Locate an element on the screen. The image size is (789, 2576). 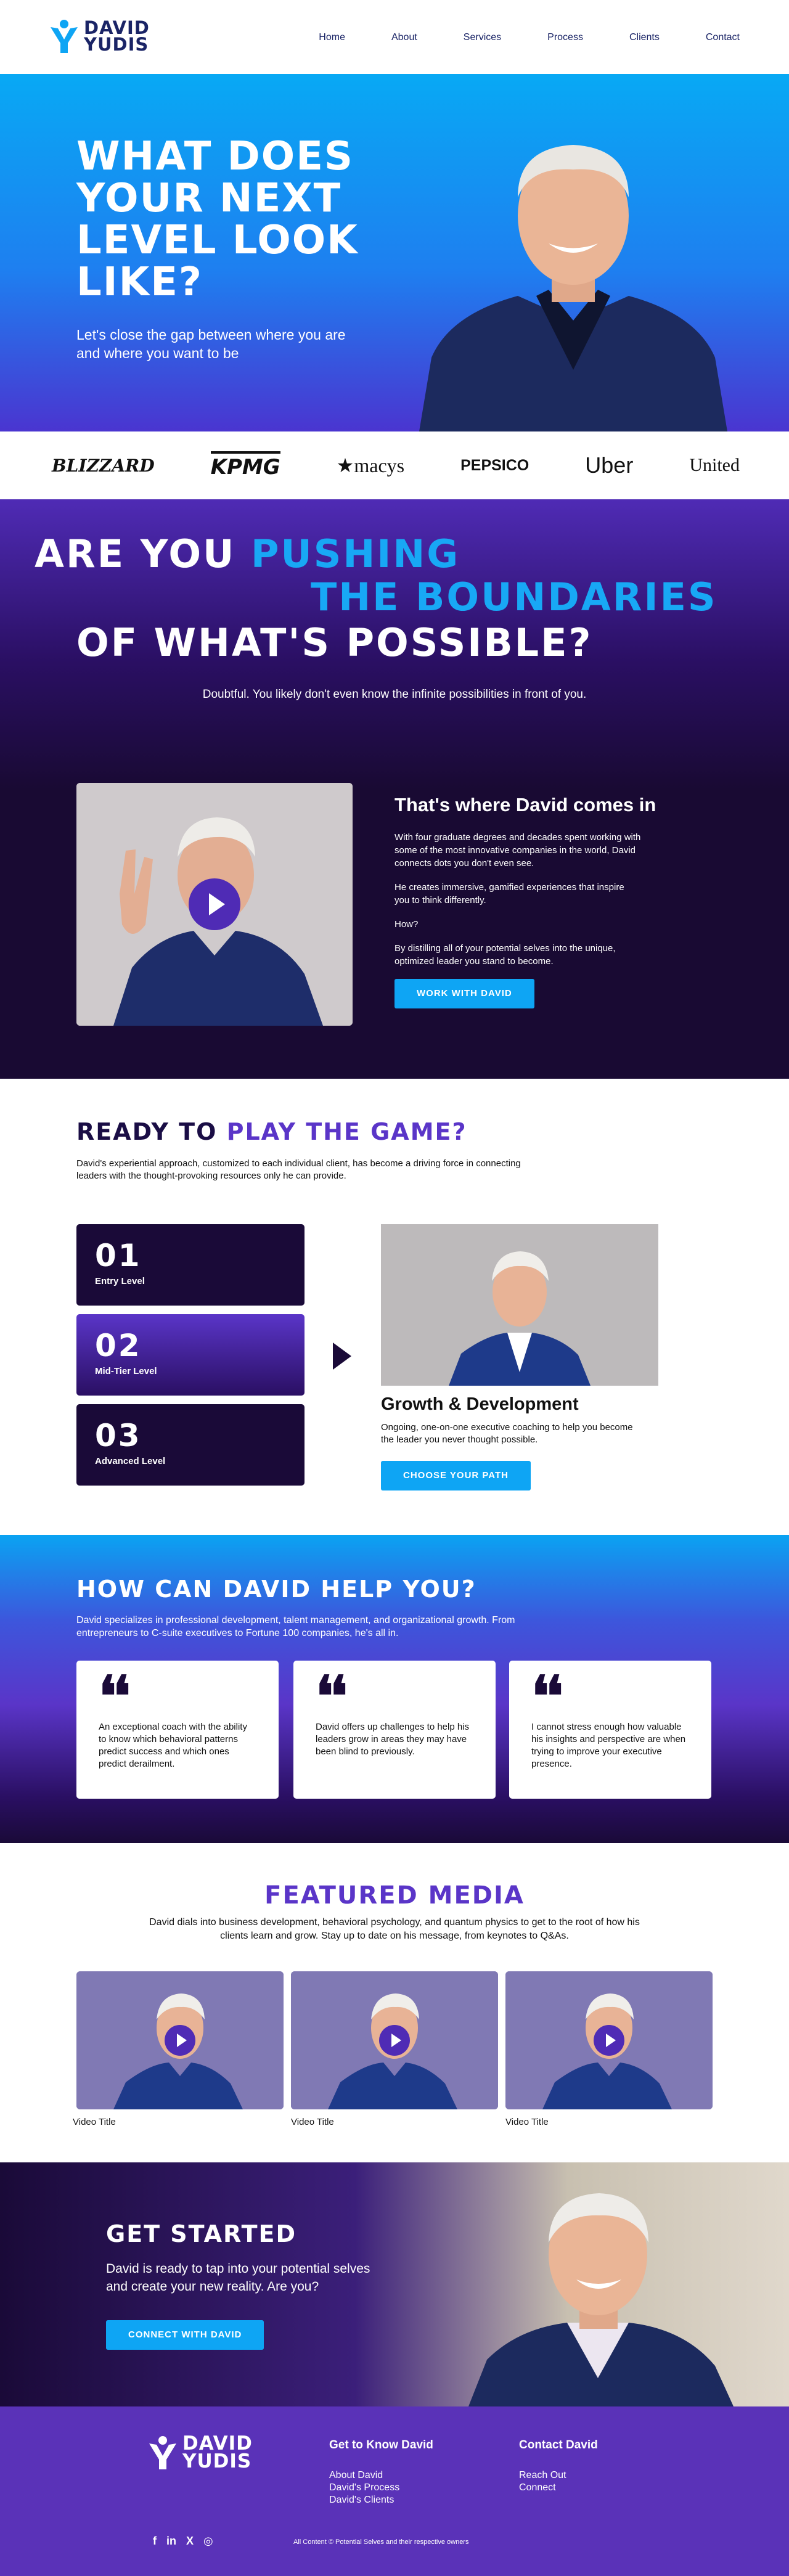
logo-blizzard: BLIZZARD is located at coordinates (104, 465).